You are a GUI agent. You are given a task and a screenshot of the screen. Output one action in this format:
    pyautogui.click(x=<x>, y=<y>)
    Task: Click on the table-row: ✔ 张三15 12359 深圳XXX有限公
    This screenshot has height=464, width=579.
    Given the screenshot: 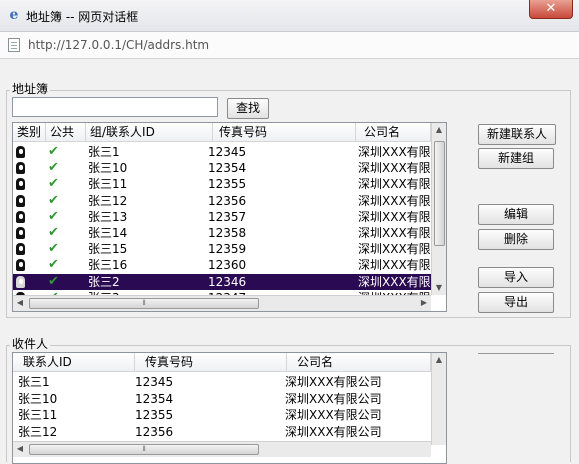 What is the action you would take?
    pyautogui.click(x=222, y=249)
    